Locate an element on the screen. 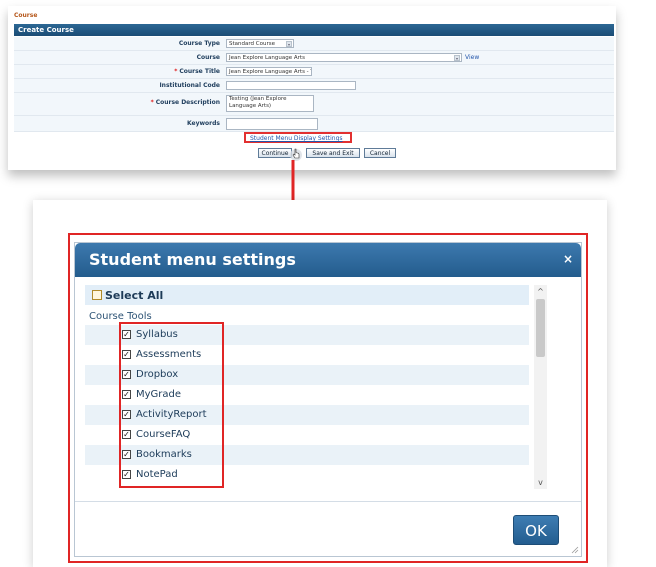 The image size is (656, 567). scroll-thumb is located at coordinates (540, 328).